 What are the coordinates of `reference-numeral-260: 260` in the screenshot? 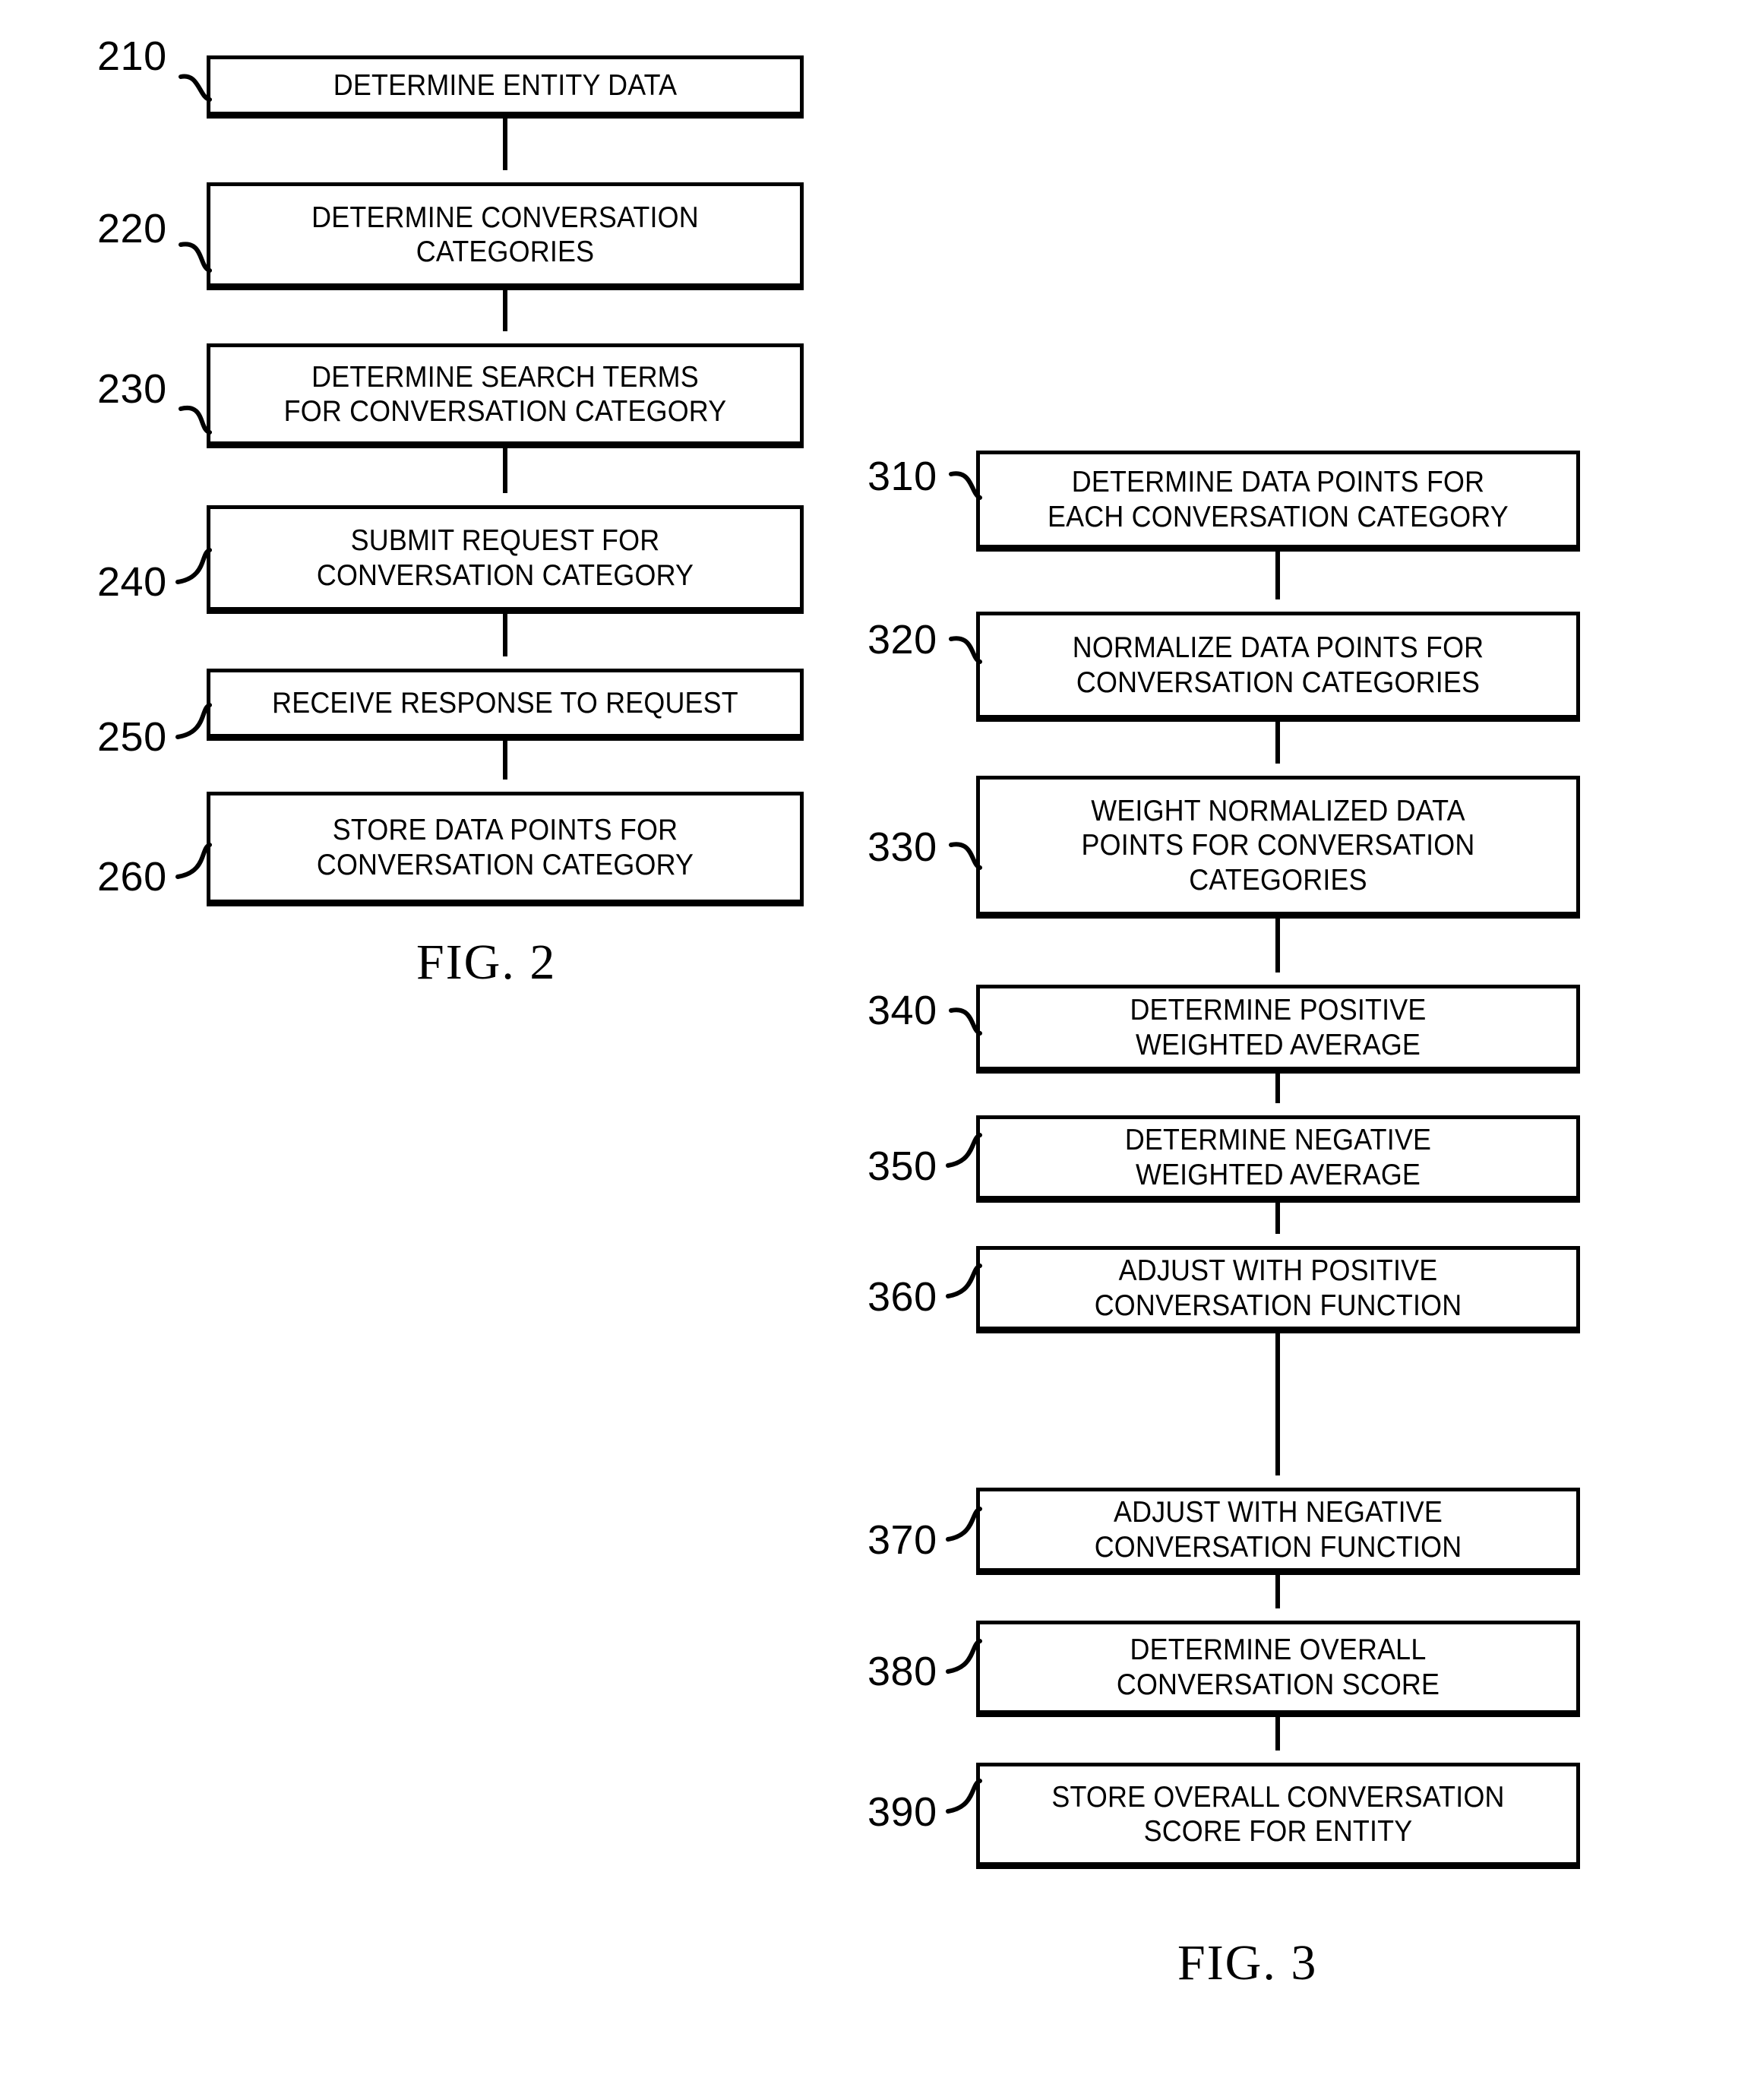 It's located at (132, 877).